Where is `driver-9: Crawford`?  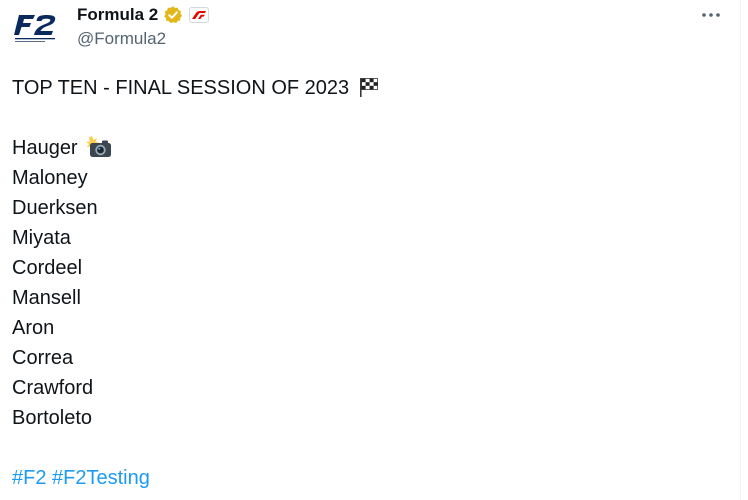 driver-9: Crawford is located at coordinates (53, 388).